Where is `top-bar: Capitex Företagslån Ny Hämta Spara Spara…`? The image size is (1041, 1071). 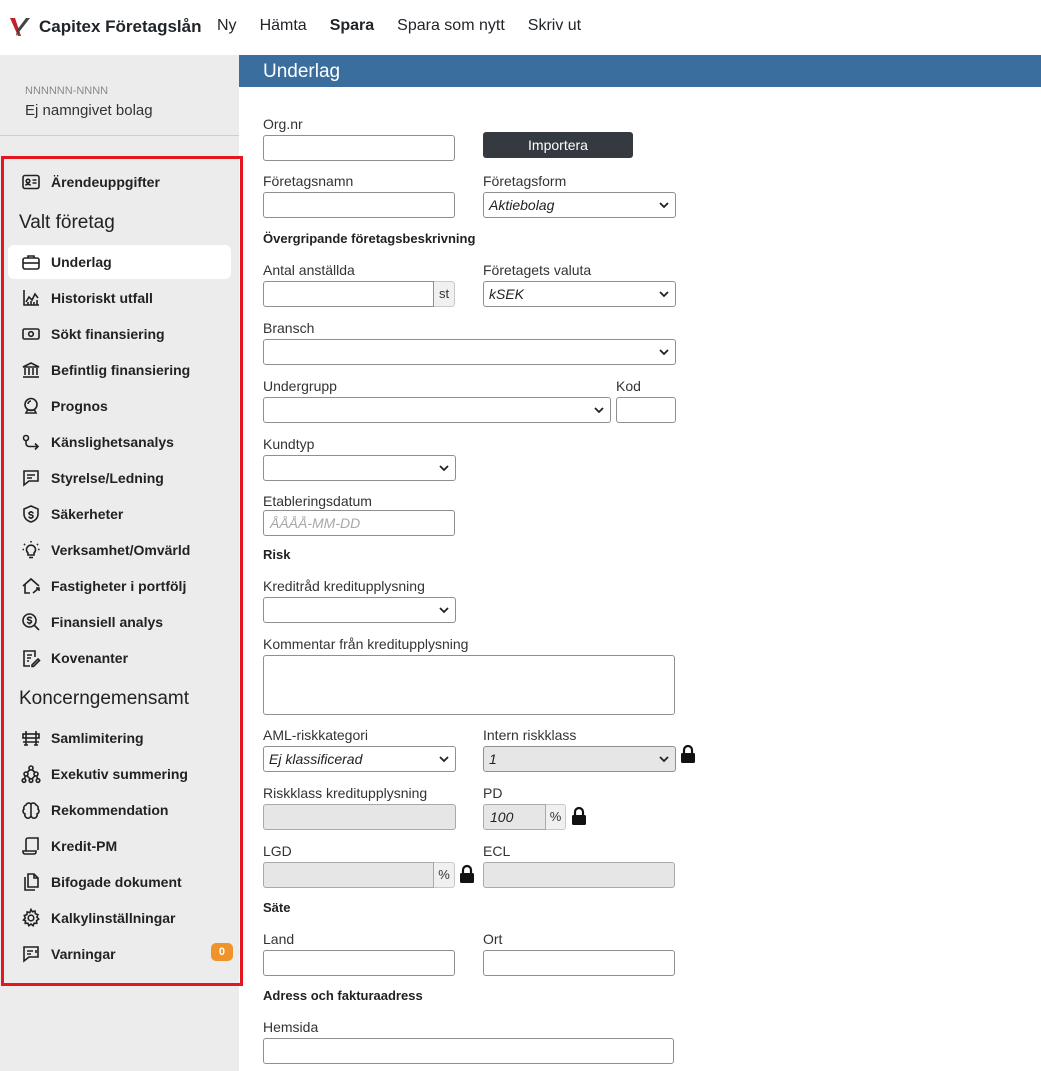 top-bar: Capitex Företagslån Ny Hämta Spara Spara… is located at coordinates (520, 27).